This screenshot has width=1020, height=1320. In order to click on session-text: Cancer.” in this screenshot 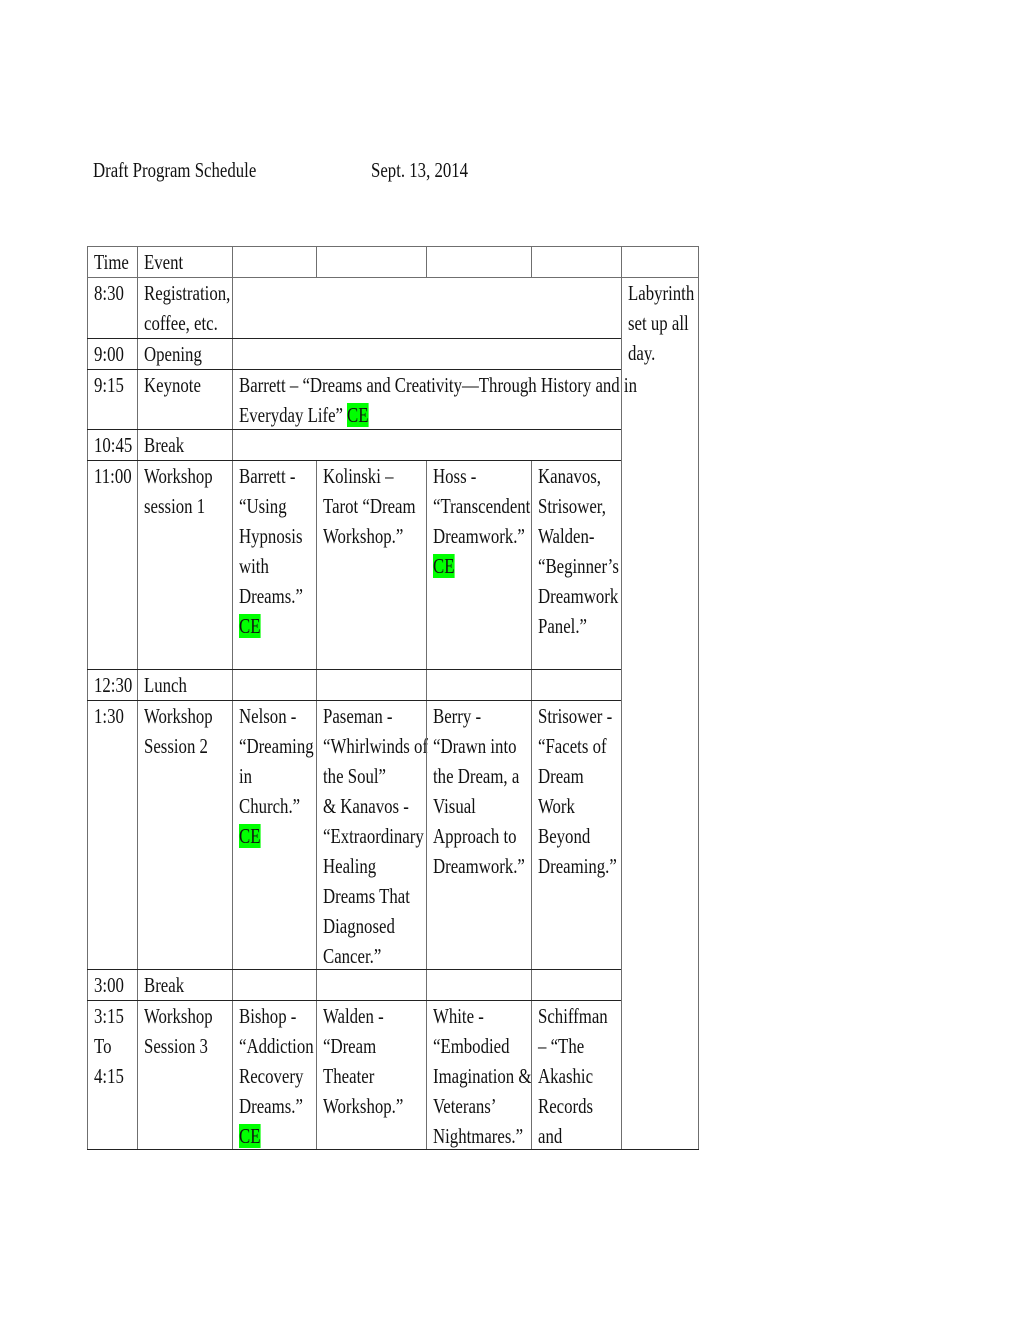, I will do `click(352, 956)`.